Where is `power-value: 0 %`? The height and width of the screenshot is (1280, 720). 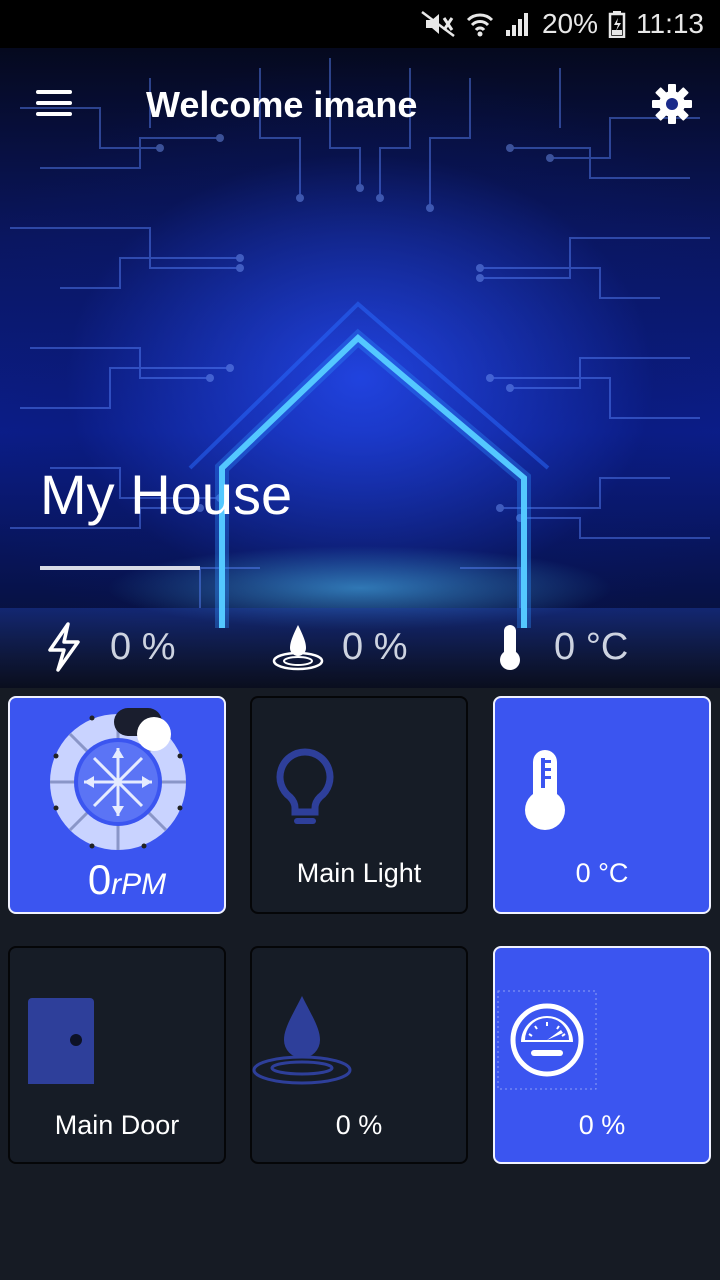
power-value: 0 % is located at coordinates (143, 646).